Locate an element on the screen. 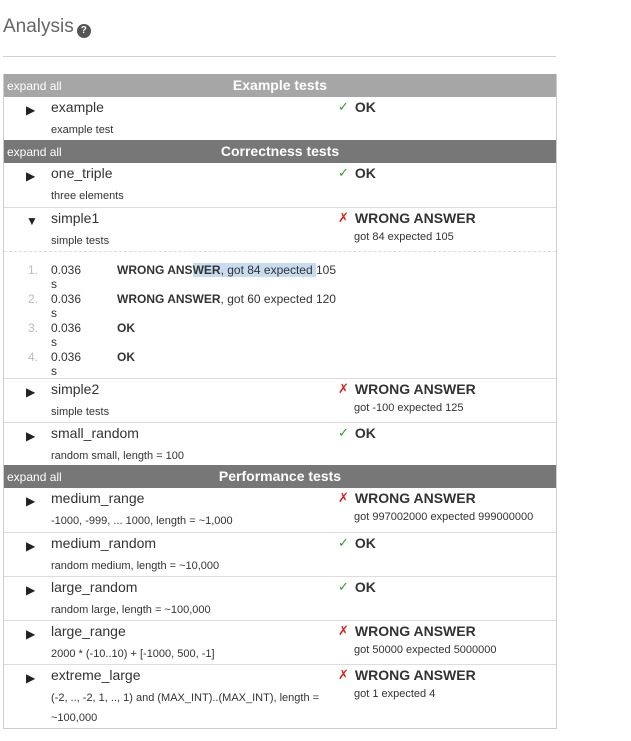  expand-all-example-link: expand all is located at coordinates (34, 86).